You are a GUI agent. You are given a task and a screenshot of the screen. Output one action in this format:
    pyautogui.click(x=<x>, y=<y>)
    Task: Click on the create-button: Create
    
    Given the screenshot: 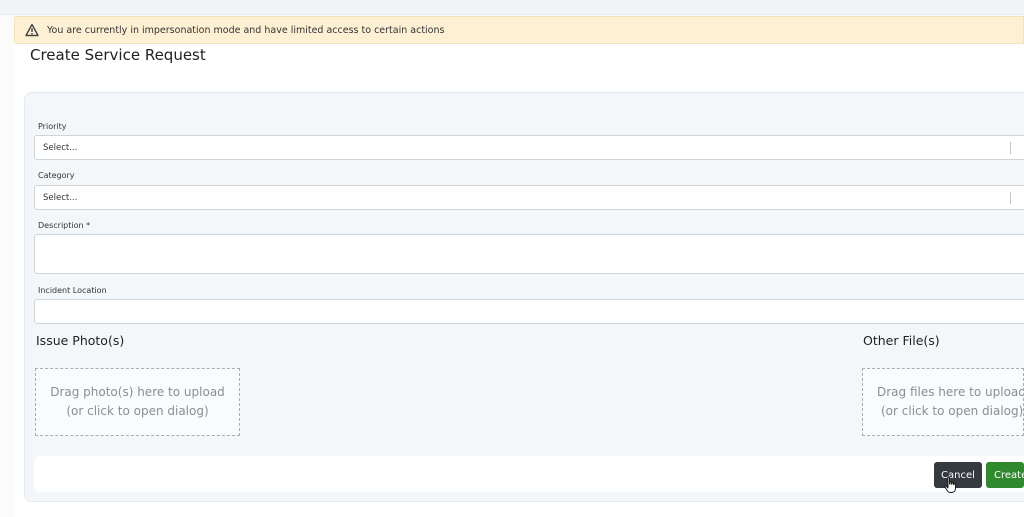 What is the action you would take?
    pyautogui.click(x=1005, y=475)
    